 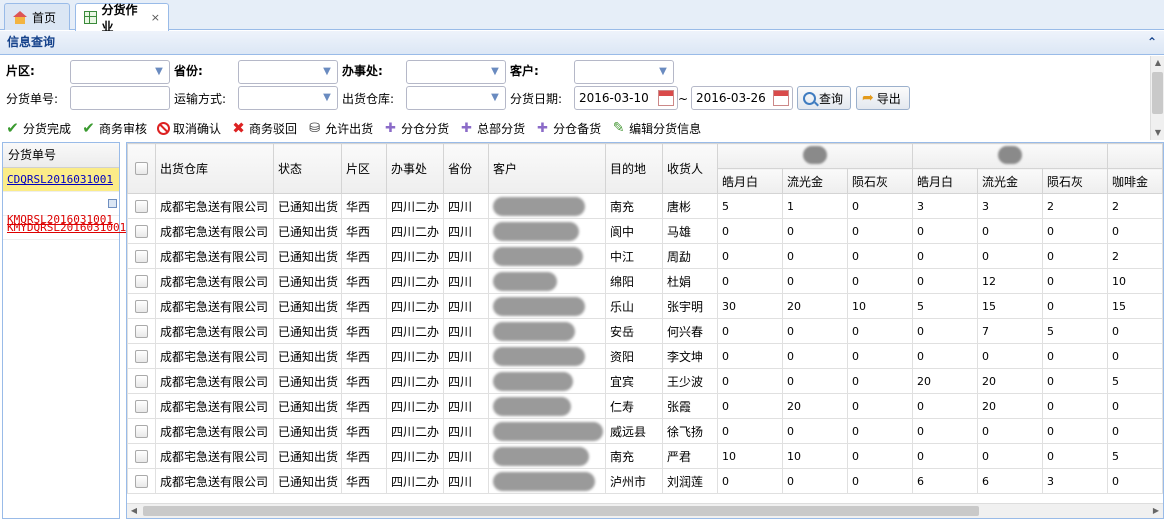 I want to click on toolbar-button-6: ✚ 总部分货, so click(x=492, y=128).